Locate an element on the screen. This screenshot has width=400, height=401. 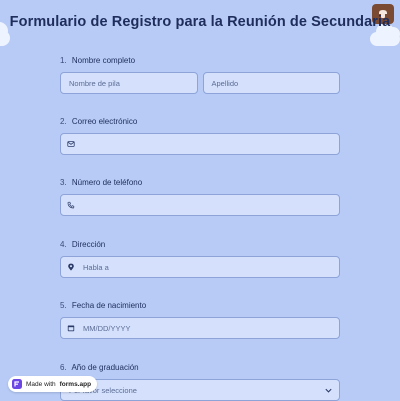
cloud-decoration-left is located at coordinates (5, 34).